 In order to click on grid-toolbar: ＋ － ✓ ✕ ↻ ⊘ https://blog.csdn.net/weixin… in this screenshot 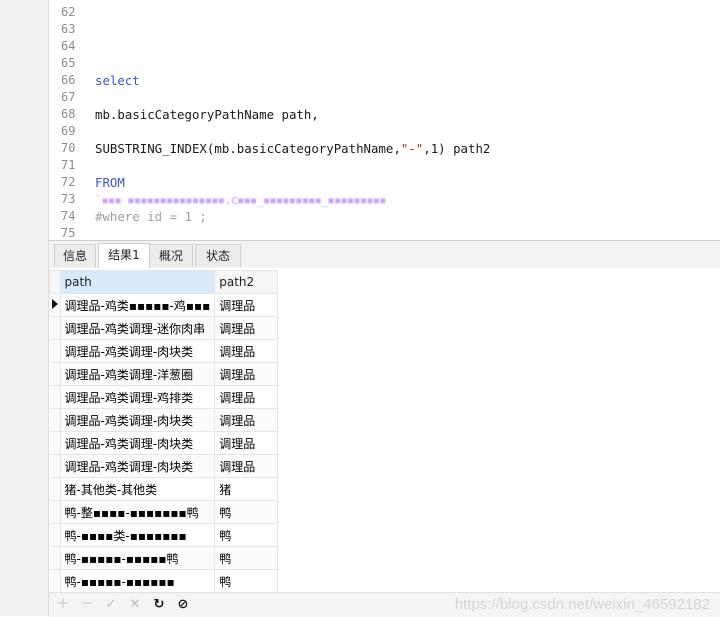, I will do `click(384, 604)`.